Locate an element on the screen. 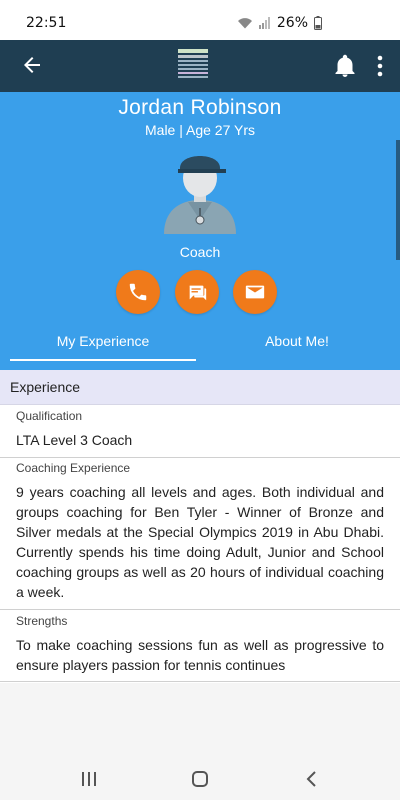 This screenshot has height=800, width=400. coach-role: Coach is located at coordinates (200, 252).